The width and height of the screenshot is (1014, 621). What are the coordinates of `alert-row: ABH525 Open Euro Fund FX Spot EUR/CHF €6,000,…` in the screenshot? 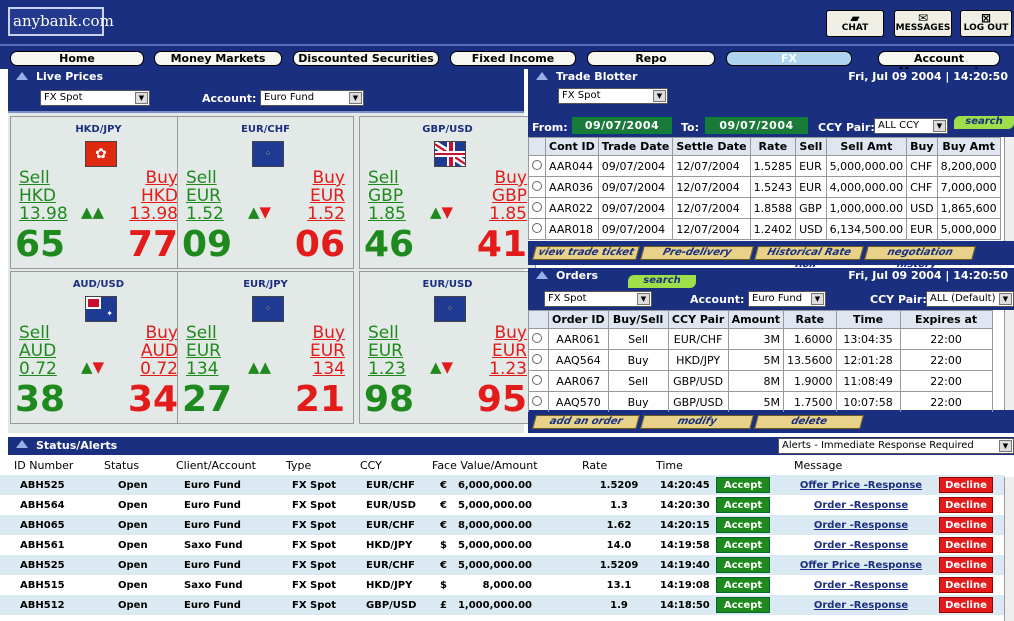 It's located at (502, 485).